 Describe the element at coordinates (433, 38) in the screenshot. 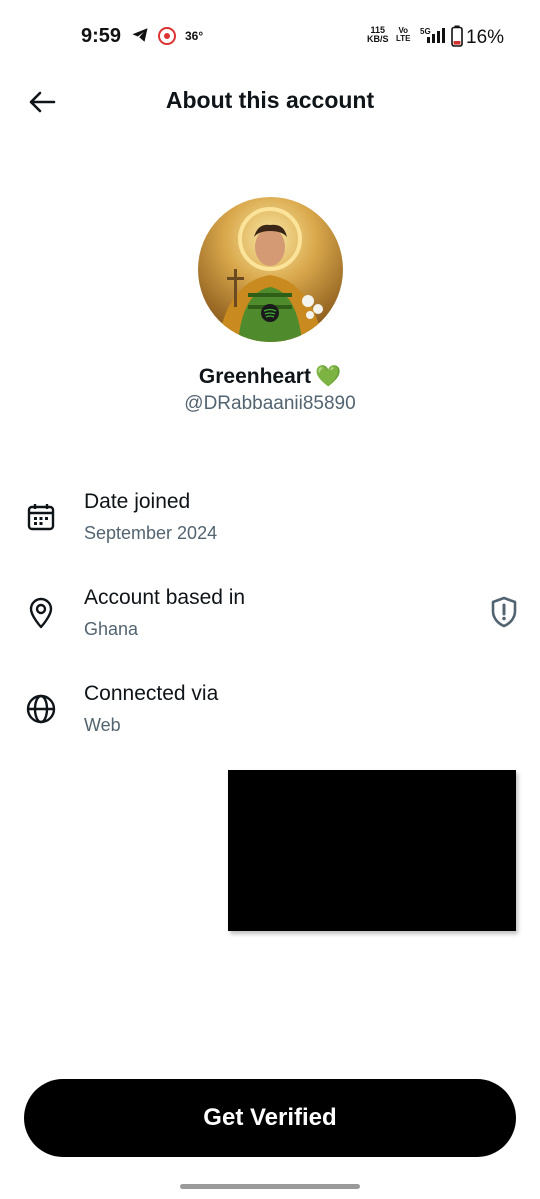

I see `signal-icon: 5G` at that location.